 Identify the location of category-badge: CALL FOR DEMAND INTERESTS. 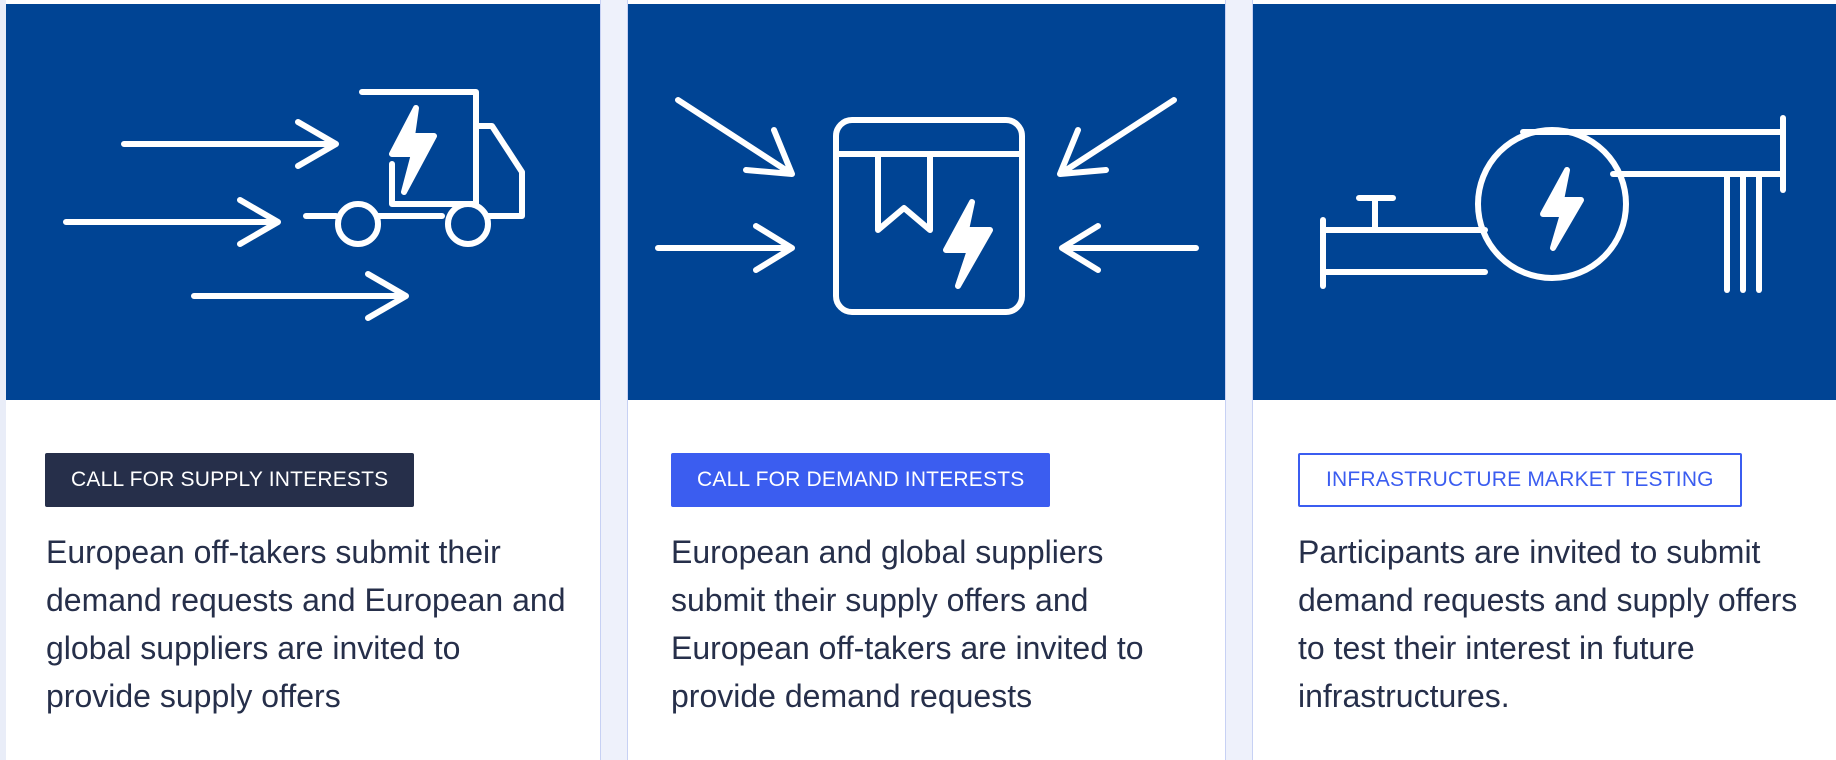
(861, 480).